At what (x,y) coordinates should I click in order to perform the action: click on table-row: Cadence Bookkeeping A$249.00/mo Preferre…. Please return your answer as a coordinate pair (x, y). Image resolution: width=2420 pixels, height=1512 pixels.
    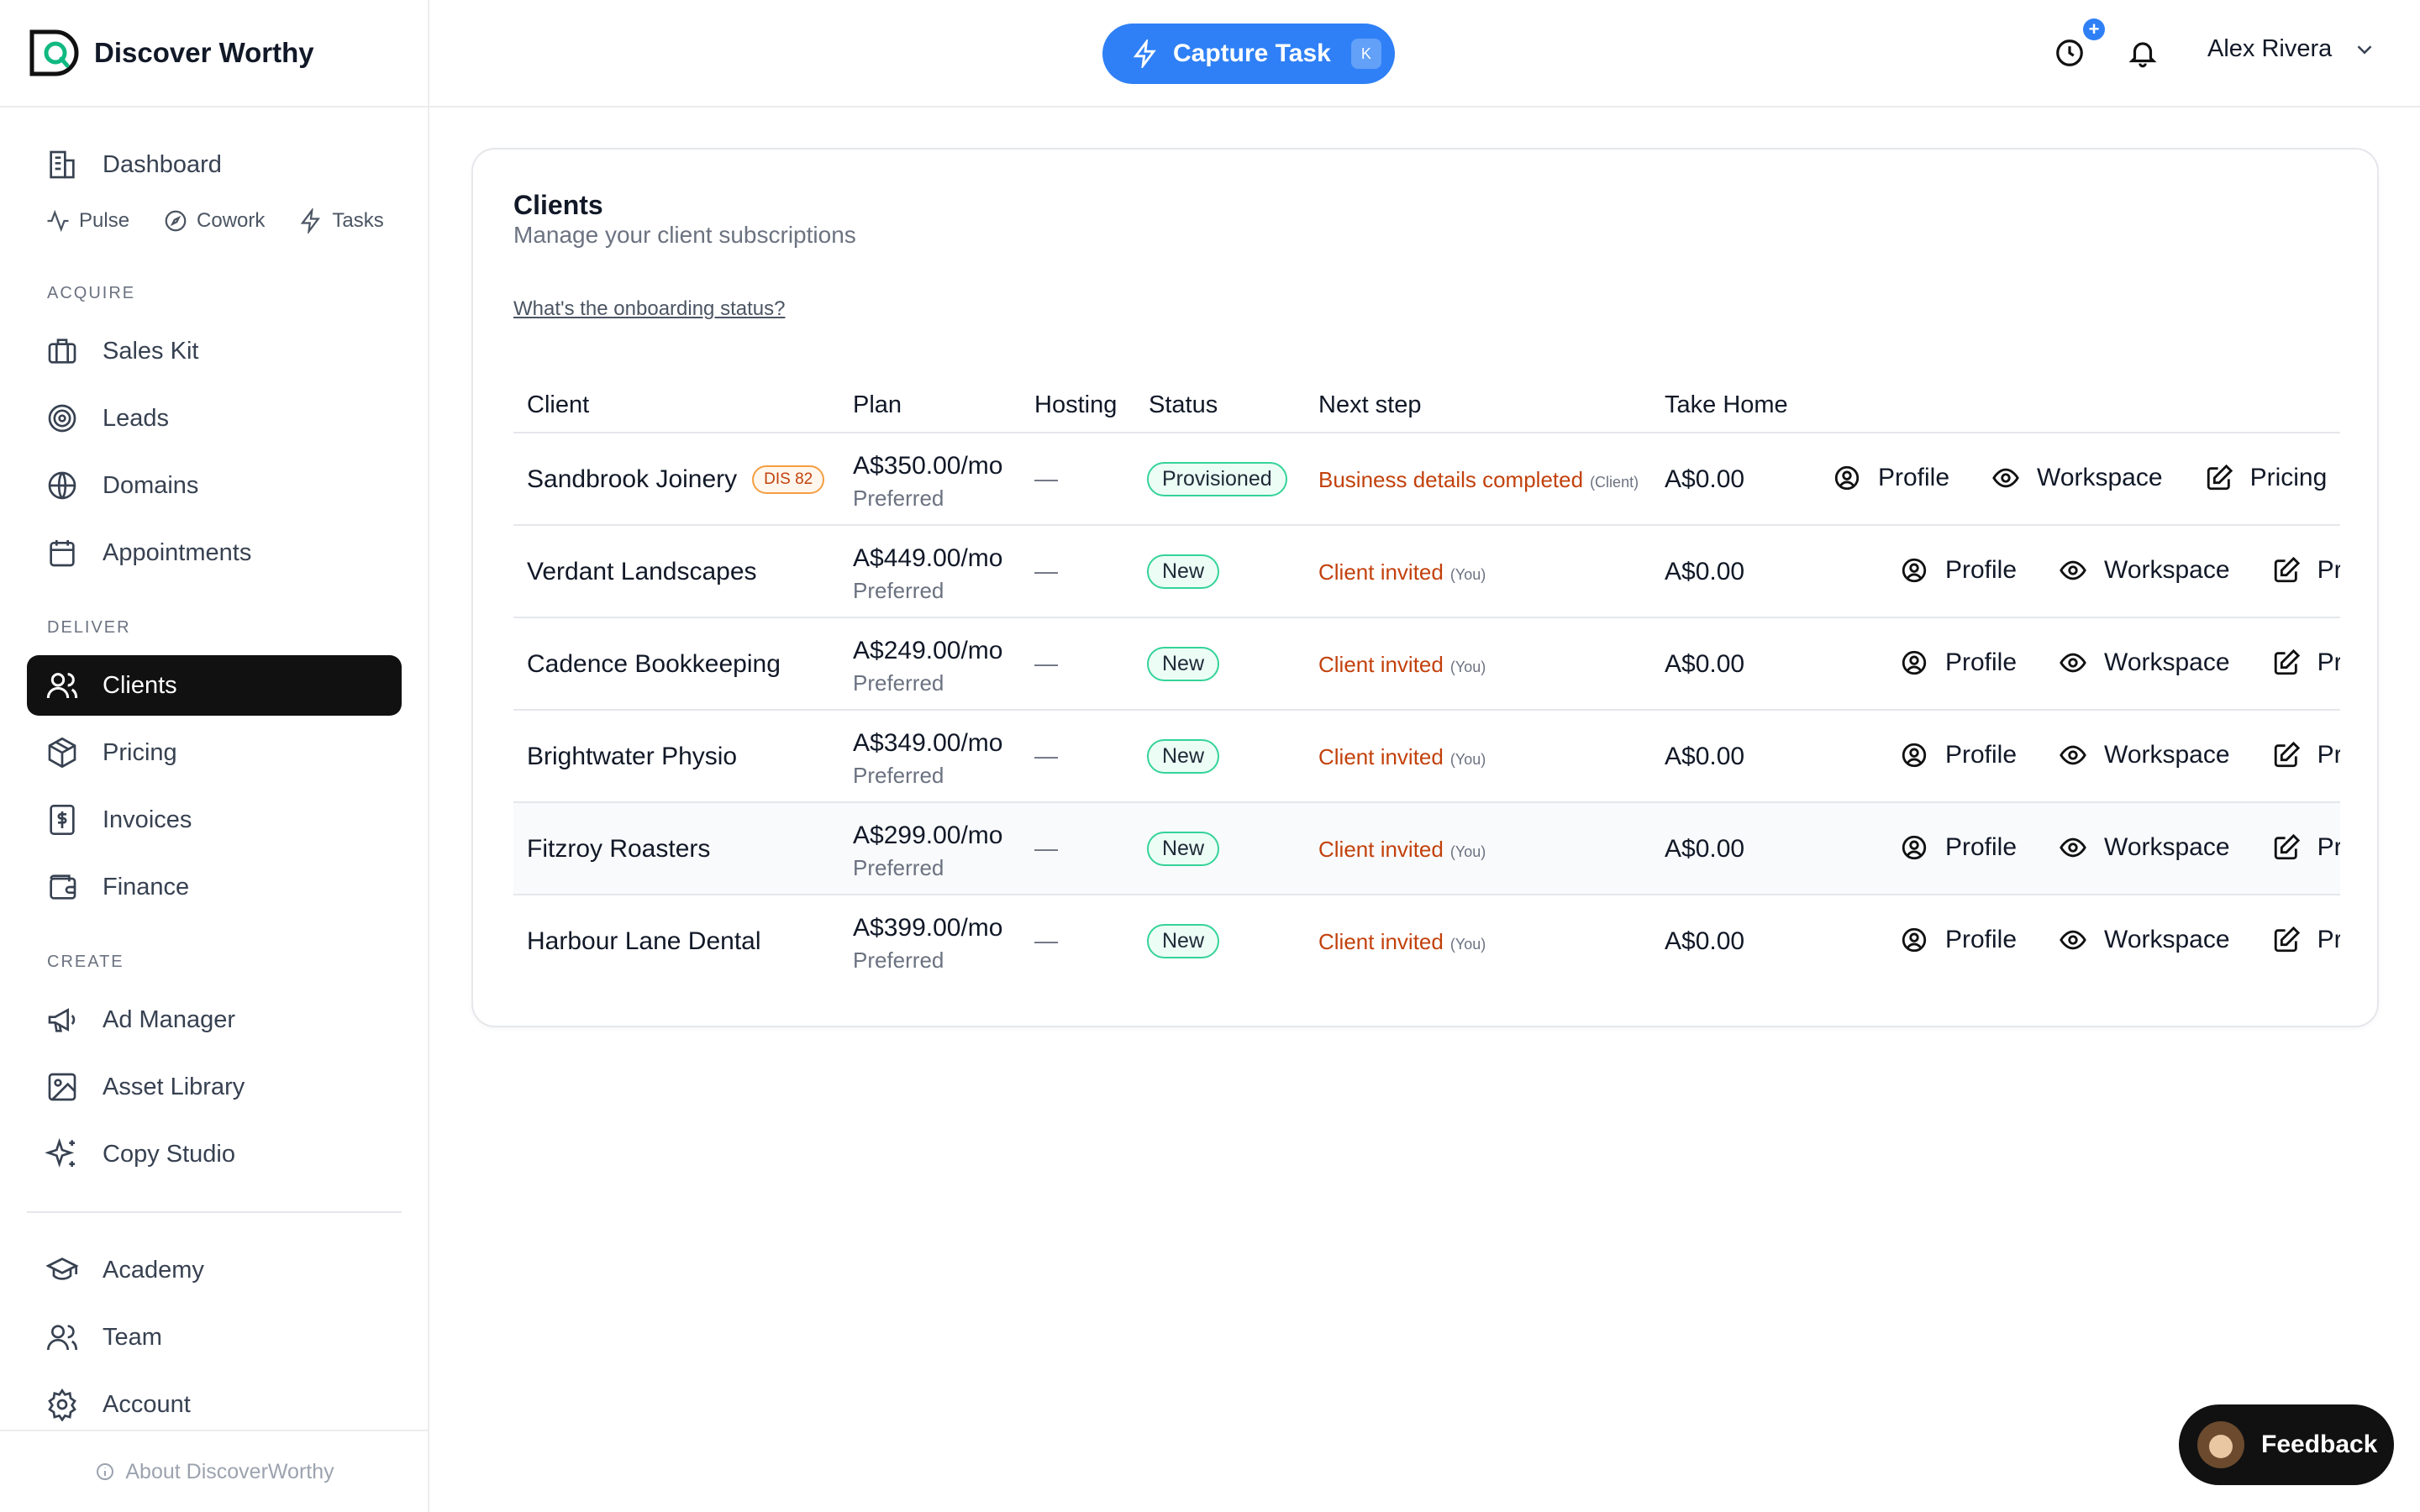
    Looking at the image, I should click on (1426, 664).